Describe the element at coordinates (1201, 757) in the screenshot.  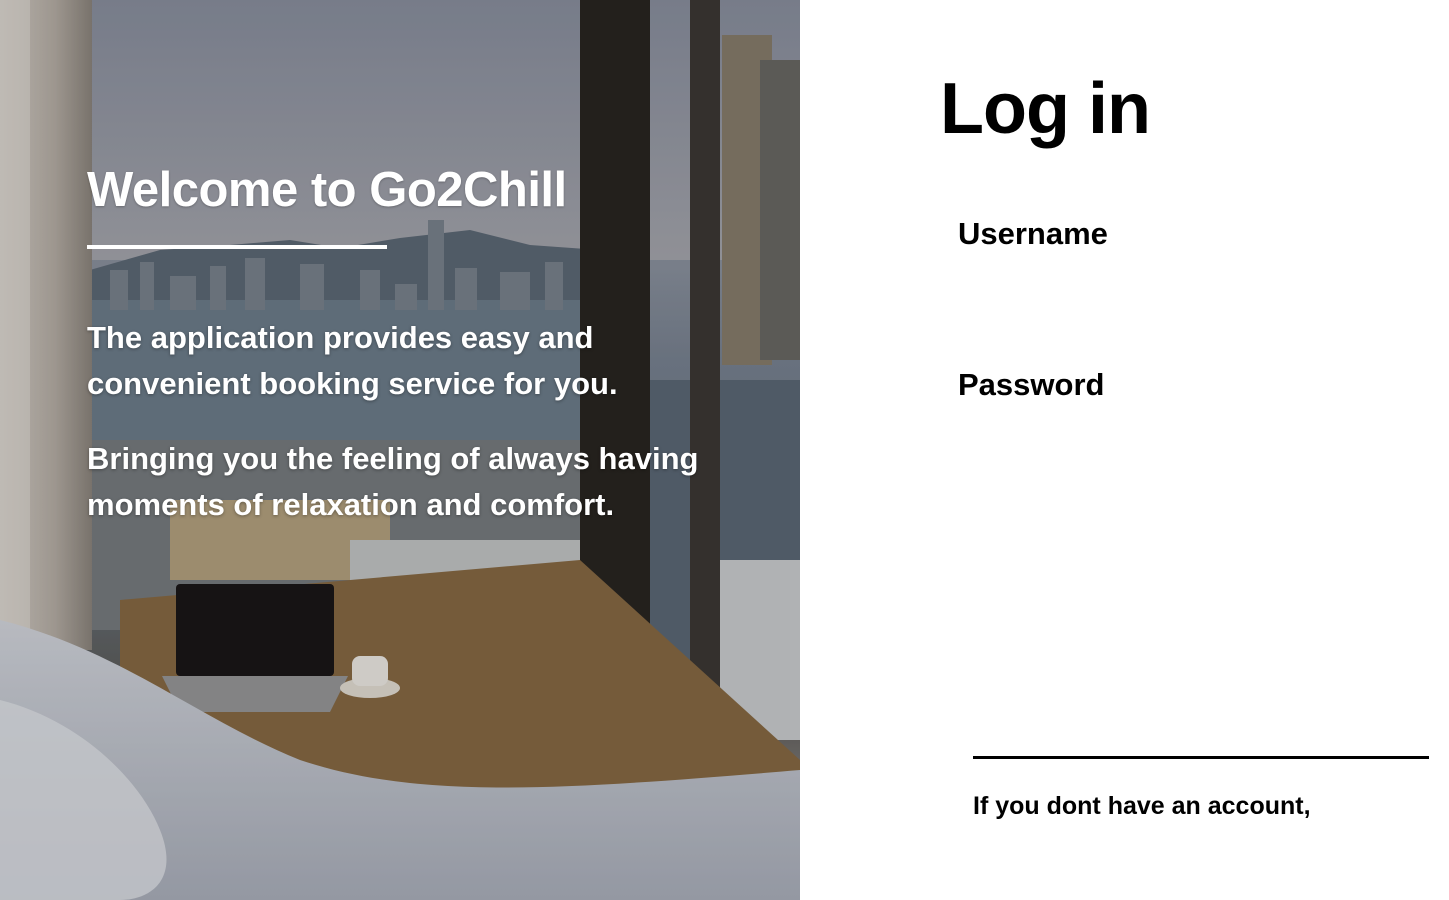
I see `form-divider` at that location.